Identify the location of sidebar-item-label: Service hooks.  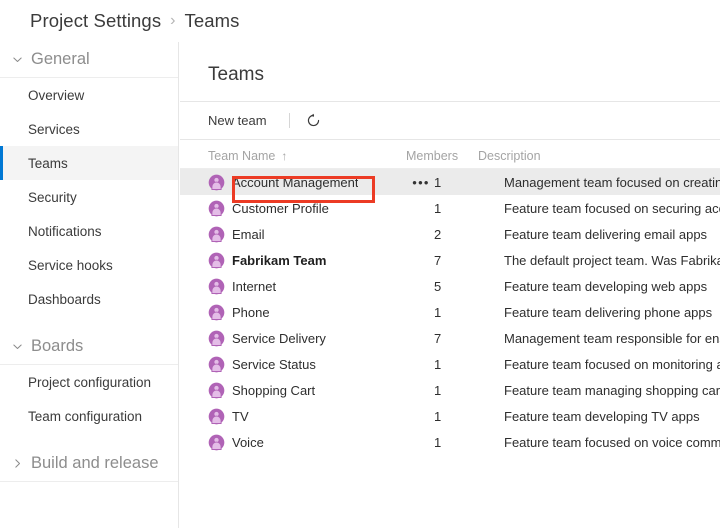
(70, 265).